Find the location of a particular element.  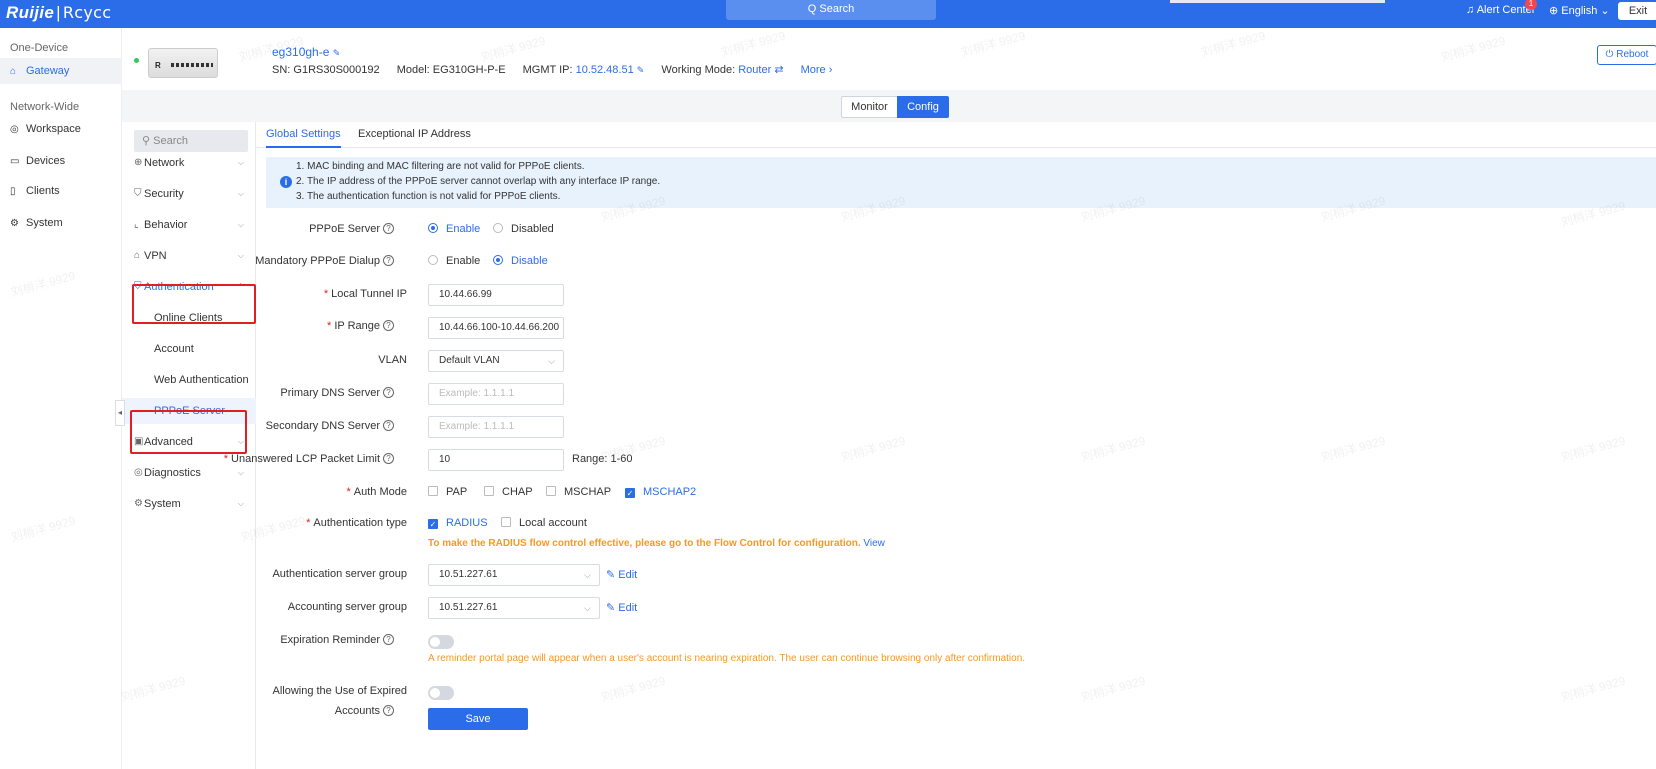

sidebar-item-label: Security is located at coordinates (164, 194).